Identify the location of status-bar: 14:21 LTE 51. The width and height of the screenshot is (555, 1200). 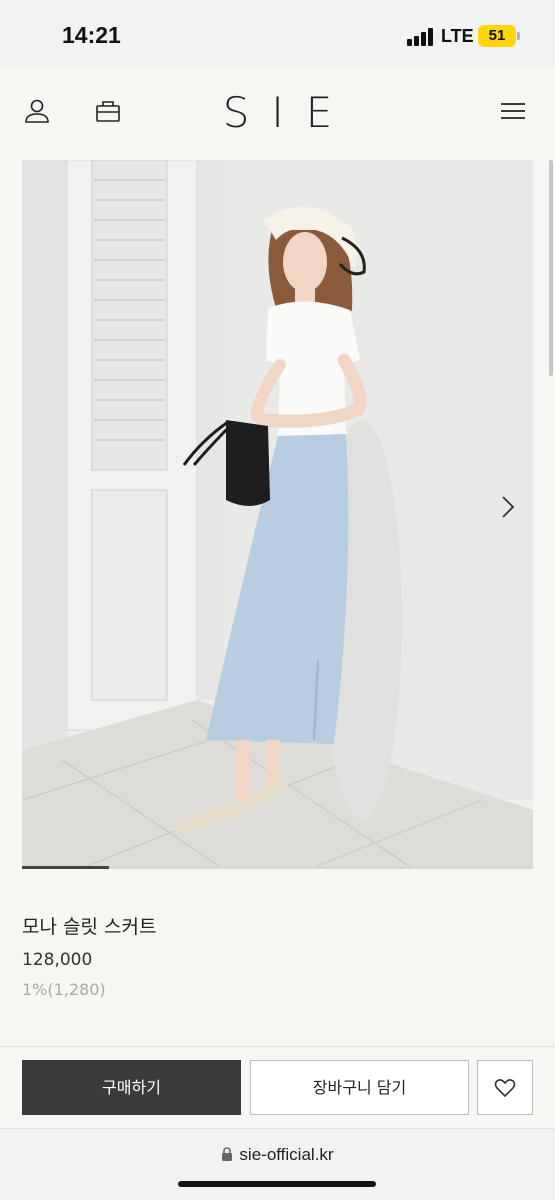
(277, 34).